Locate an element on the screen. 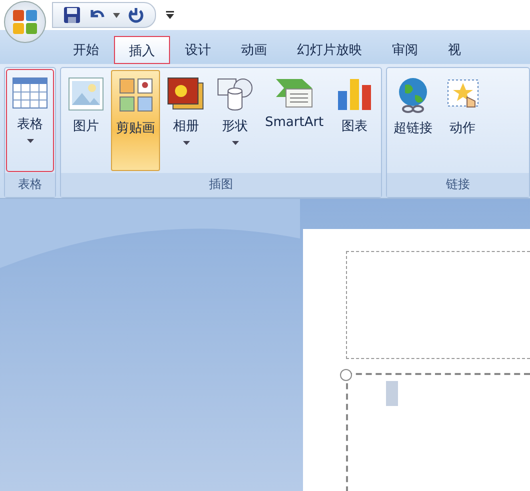 The width and height of the screenshot is (530, 491). shapes-icon is located at coordinates (235, 94).